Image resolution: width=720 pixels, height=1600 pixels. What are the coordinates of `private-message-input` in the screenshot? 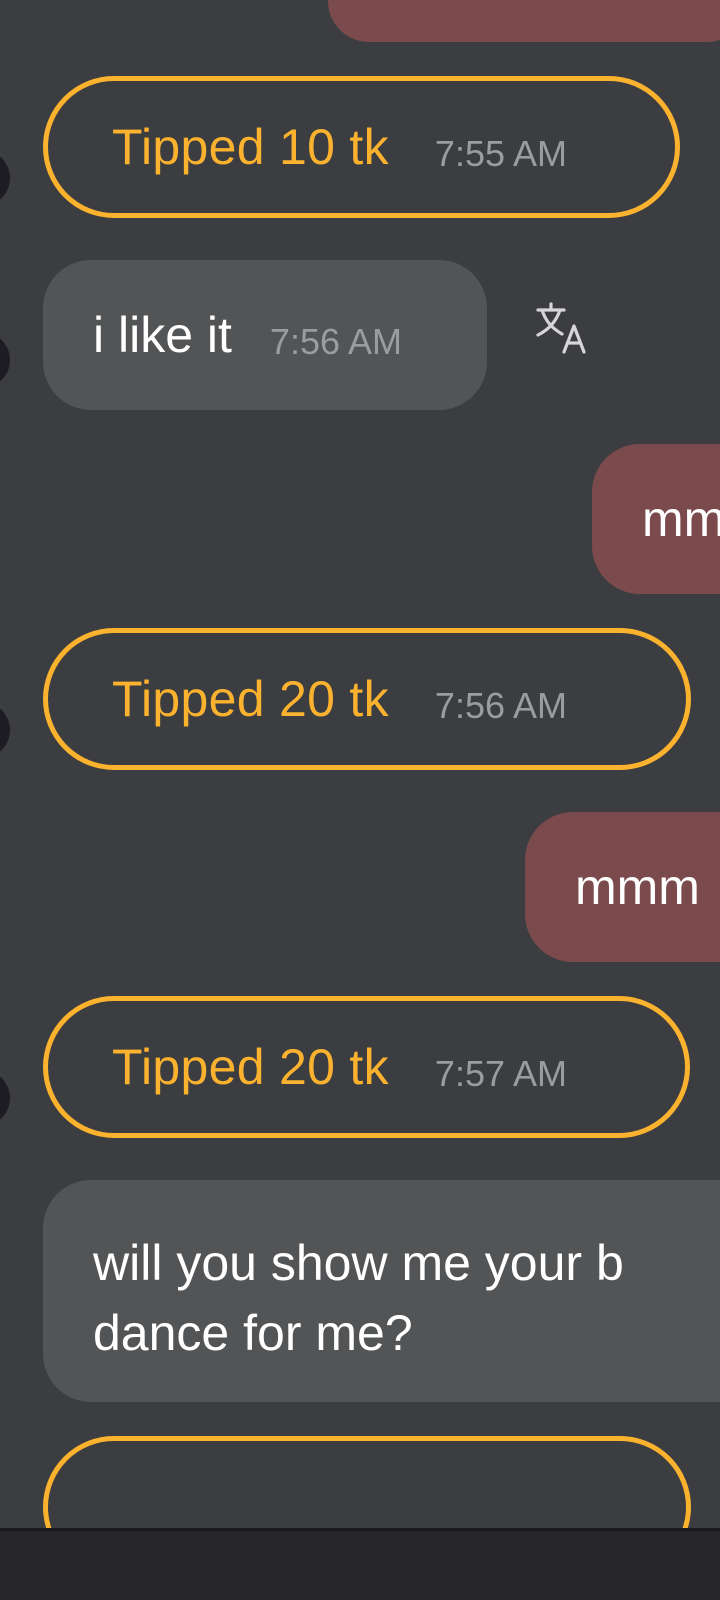 It's located at (360, 1594).